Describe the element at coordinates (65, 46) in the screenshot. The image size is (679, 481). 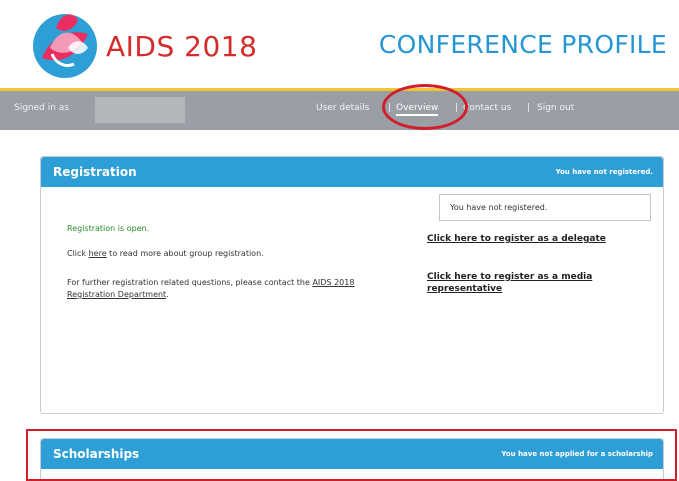
I see `aids-2018-logo` at that location.